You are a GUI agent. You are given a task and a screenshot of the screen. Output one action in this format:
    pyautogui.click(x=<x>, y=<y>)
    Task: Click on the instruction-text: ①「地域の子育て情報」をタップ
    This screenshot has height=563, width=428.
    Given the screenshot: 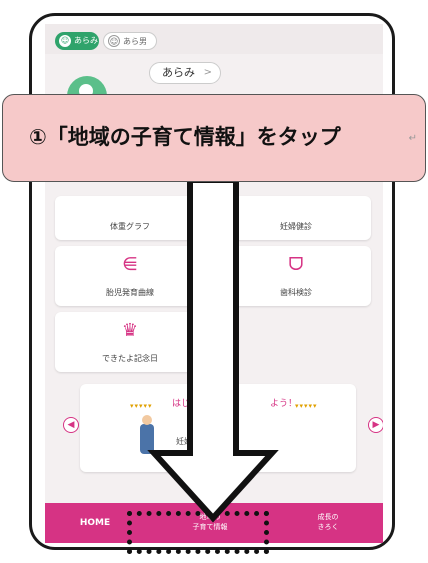 What is the action you would take?
    pyautogui.click(x=185, y=137)
    